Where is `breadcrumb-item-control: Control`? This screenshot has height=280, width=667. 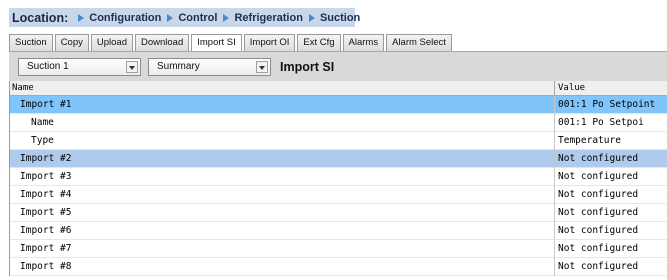
breadcrumb-item-control: Control is located at coordinates (197, 18).